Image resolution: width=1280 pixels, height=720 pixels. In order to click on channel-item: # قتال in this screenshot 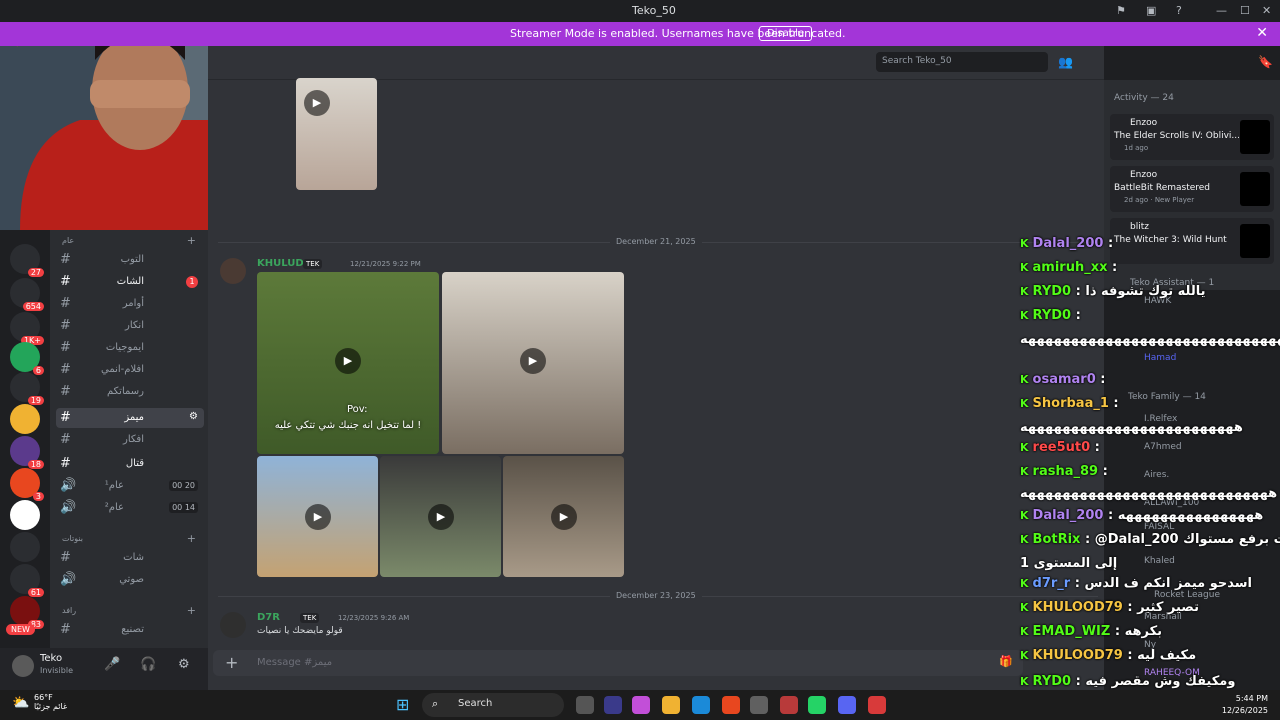, I will do `click(130, 464)`.